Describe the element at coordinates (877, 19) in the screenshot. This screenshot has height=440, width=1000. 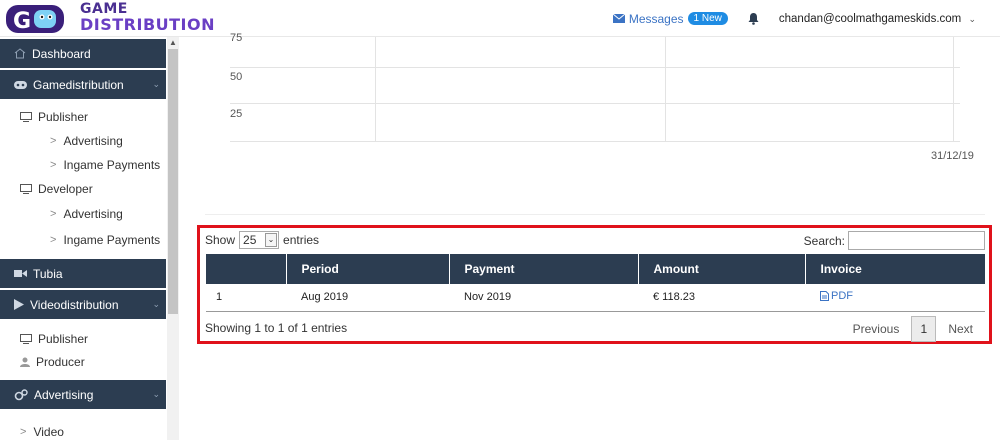
I see `user-menu: chandan@coolmathgameskids.com ⌄` at that location.